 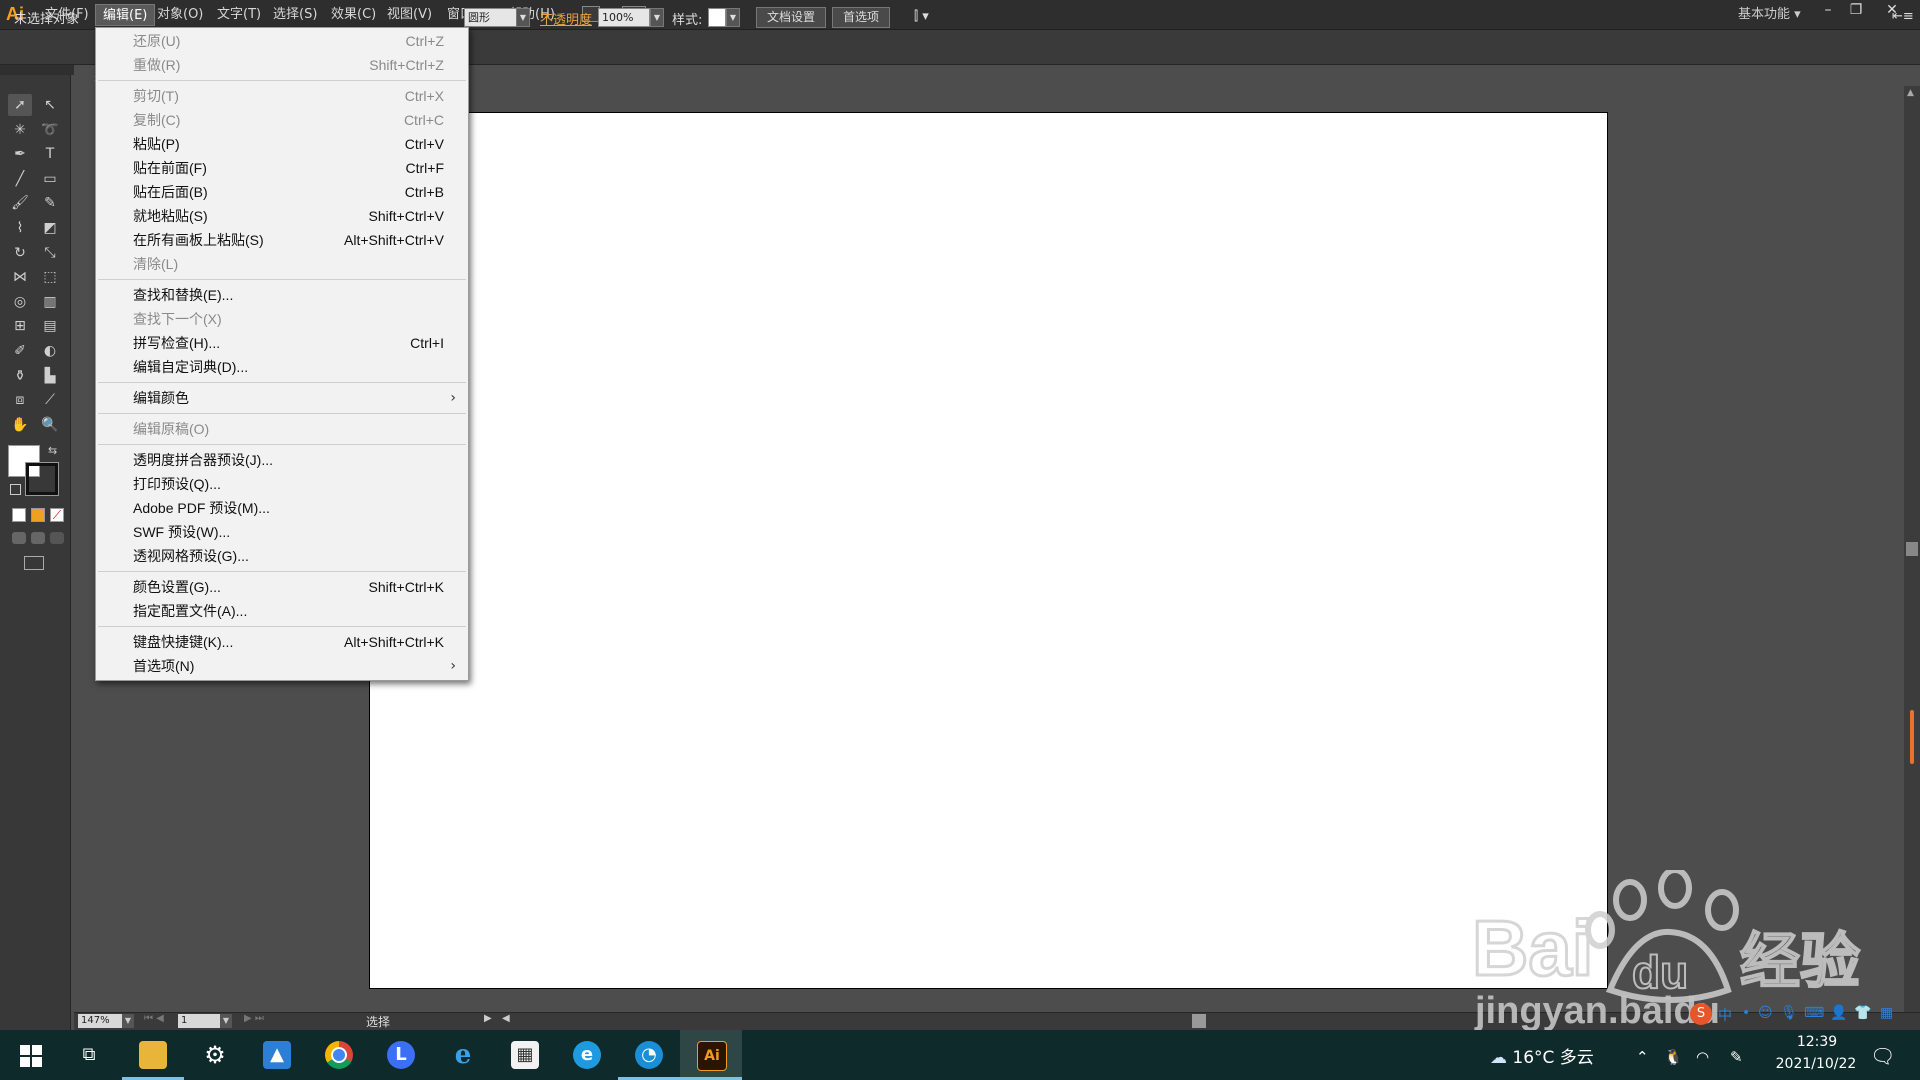 What do you see at coordinates (1702, 1057) in the screenshot?
I see `network-icon: ◠` at bounding box center [1702, 1057].